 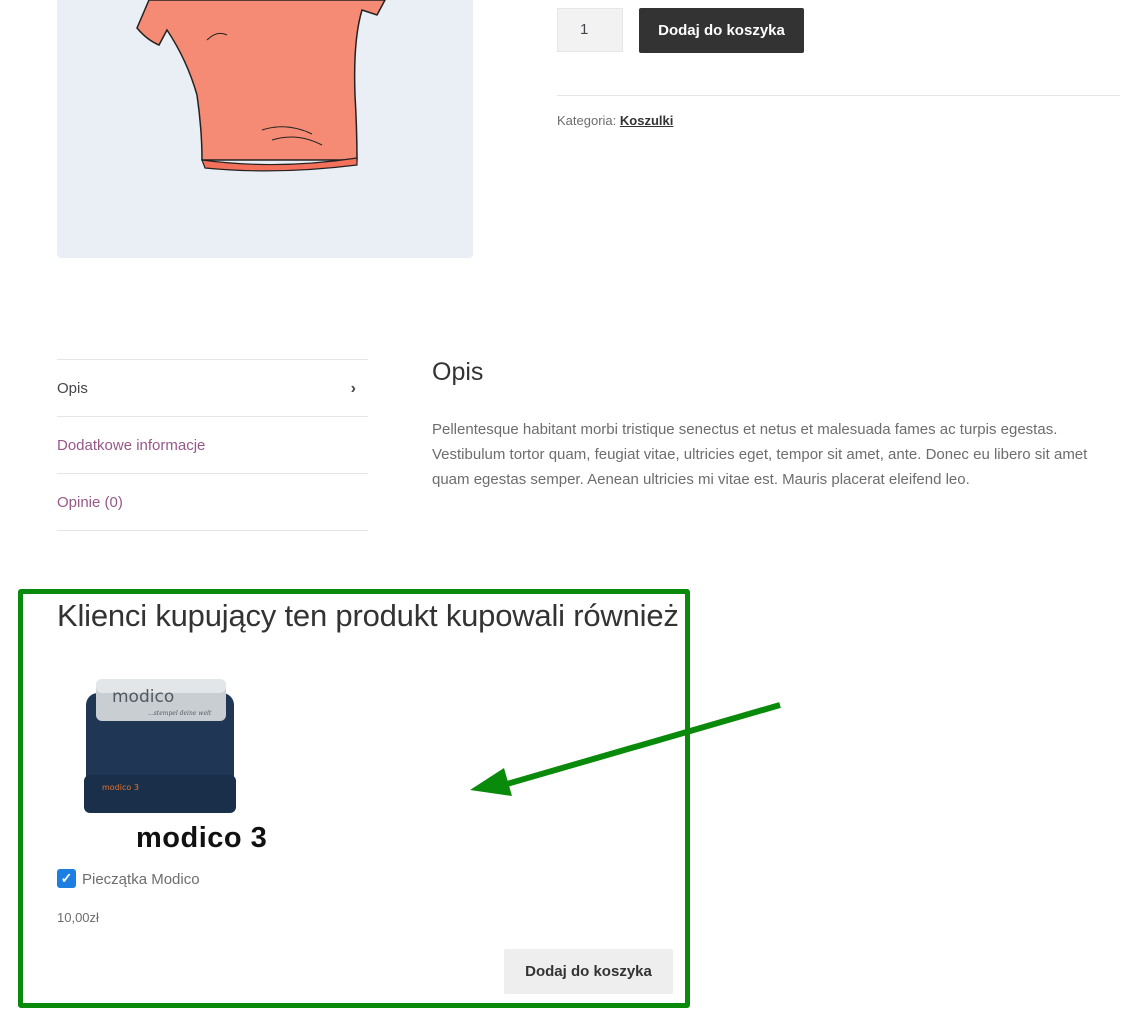 I want to click on stamp-model-text: modico 3, so click(x=120, y=787).